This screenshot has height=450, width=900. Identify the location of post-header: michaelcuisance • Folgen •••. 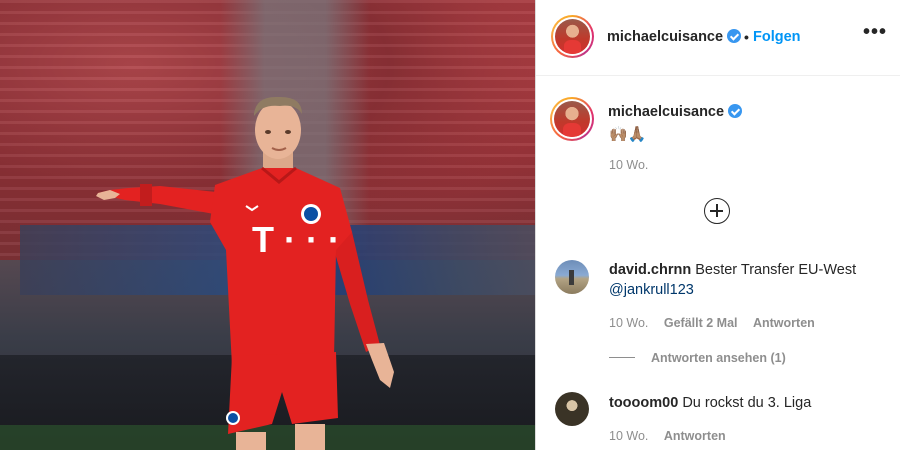
(718, 38).